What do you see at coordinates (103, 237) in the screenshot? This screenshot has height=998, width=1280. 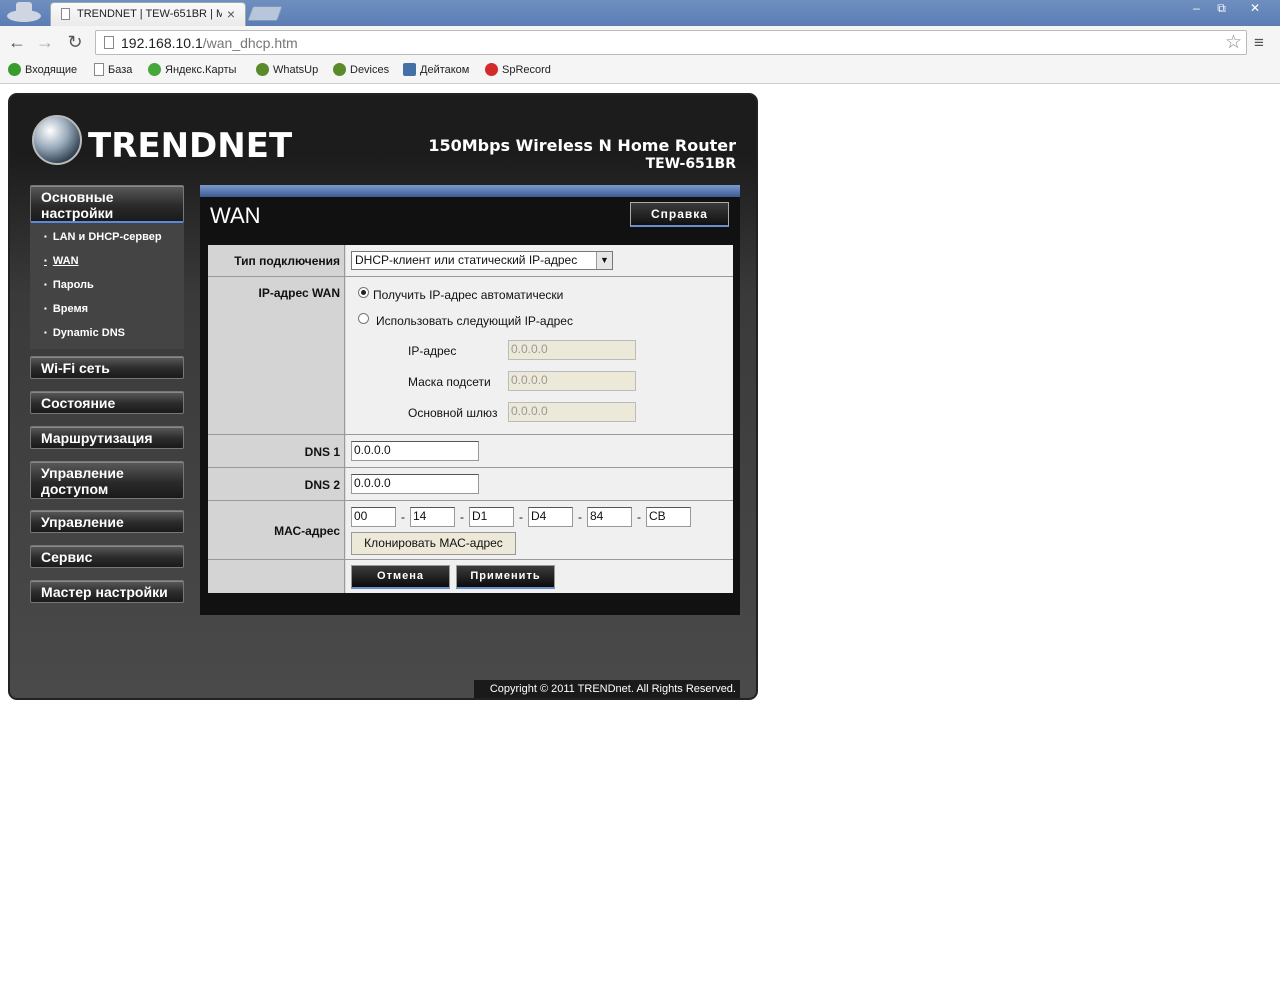 I see `sidebar-item-lan: LAN и DHCP-сервер` at bounding box center [103, 237].